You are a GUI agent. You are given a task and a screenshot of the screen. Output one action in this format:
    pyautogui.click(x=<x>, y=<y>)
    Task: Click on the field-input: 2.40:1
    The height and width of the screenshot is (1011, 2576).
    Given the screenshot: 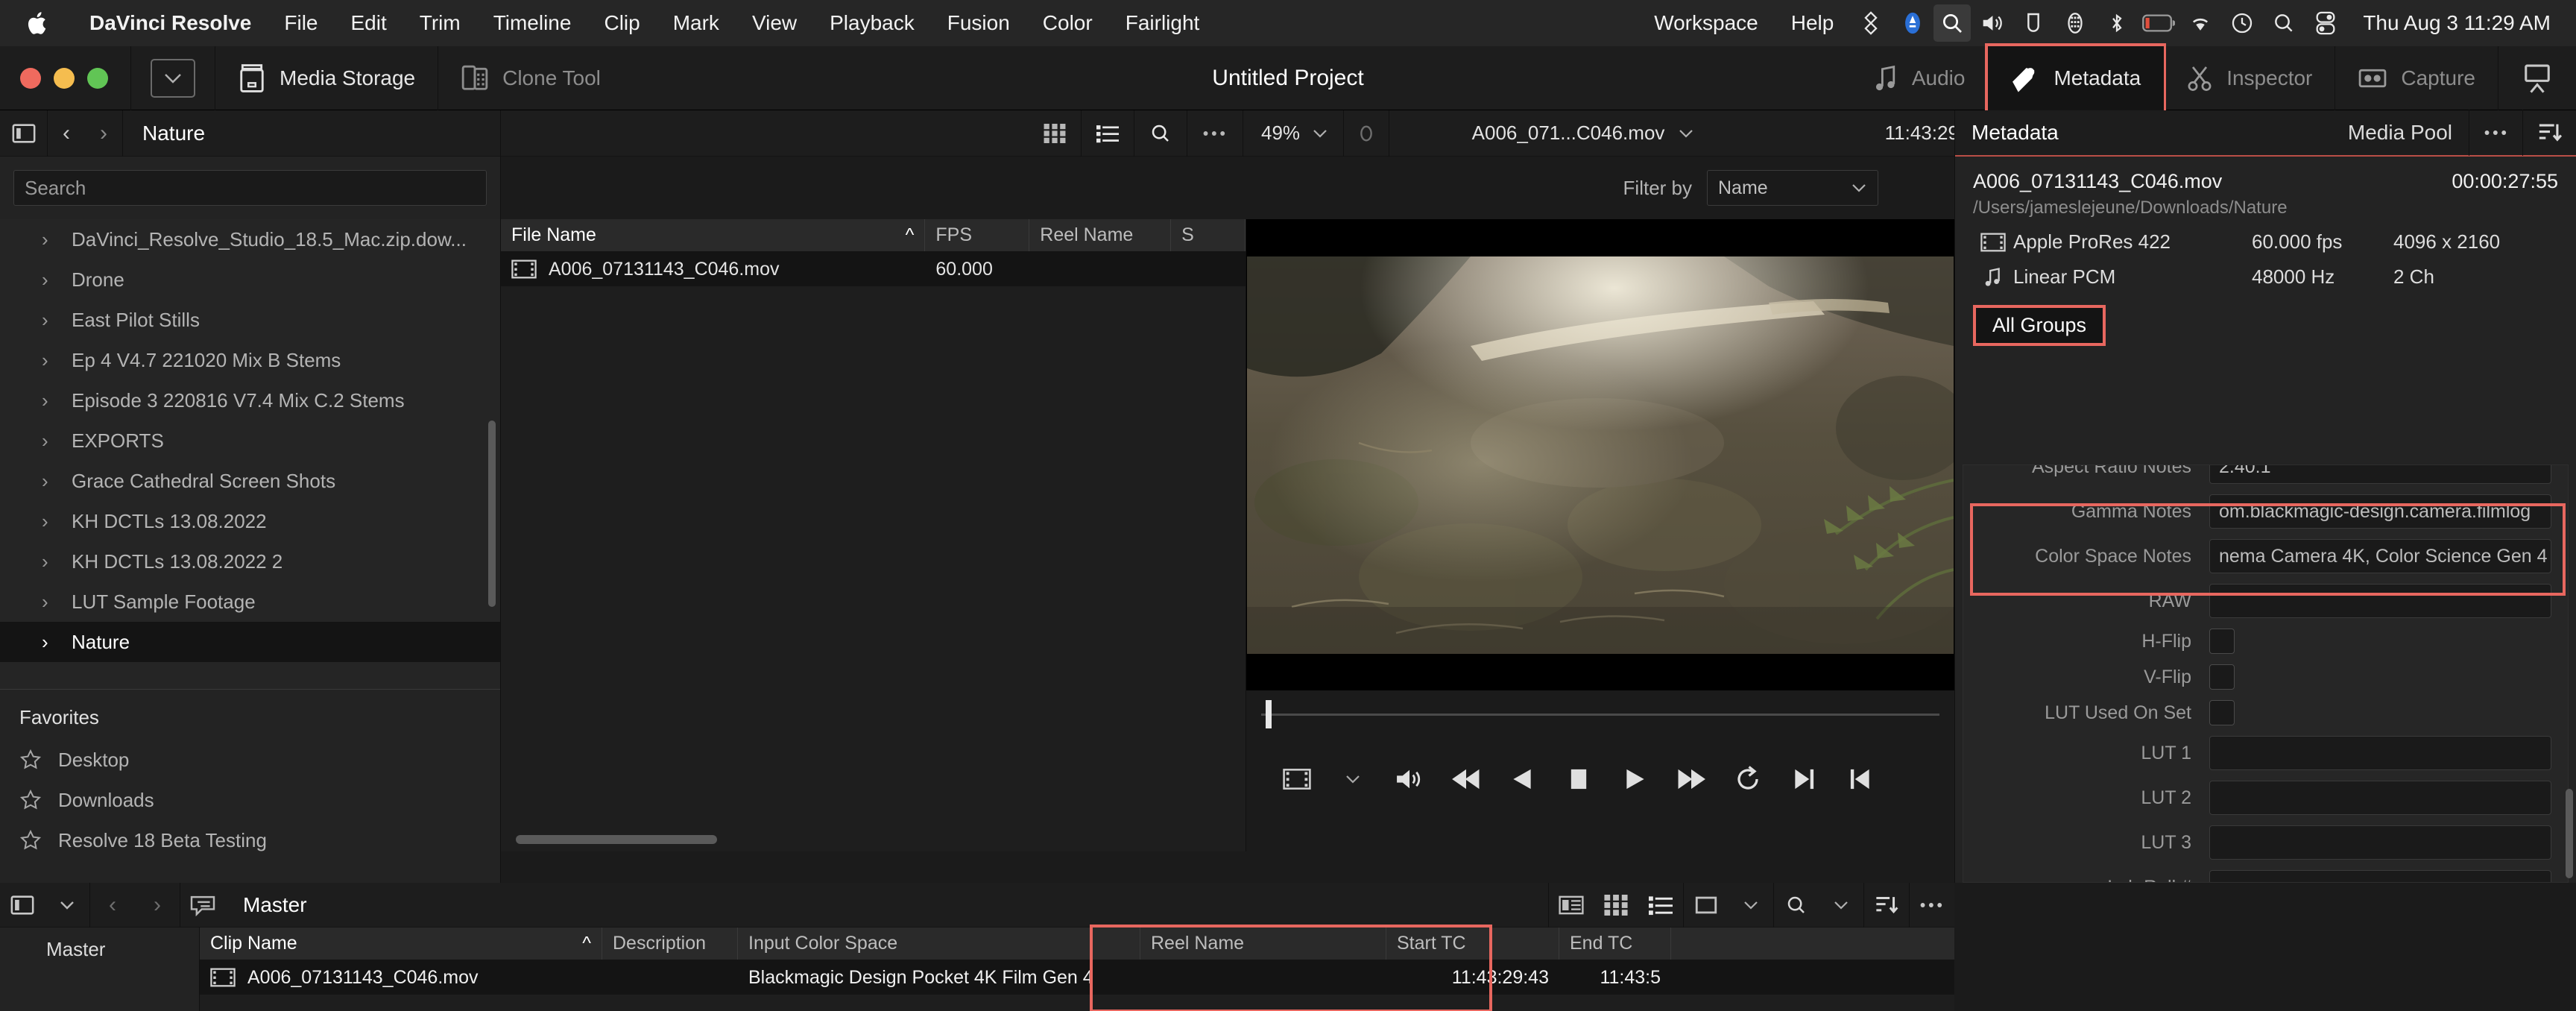 What is the action you would take?
    pyautogui.click(x=2380, y=474)
    